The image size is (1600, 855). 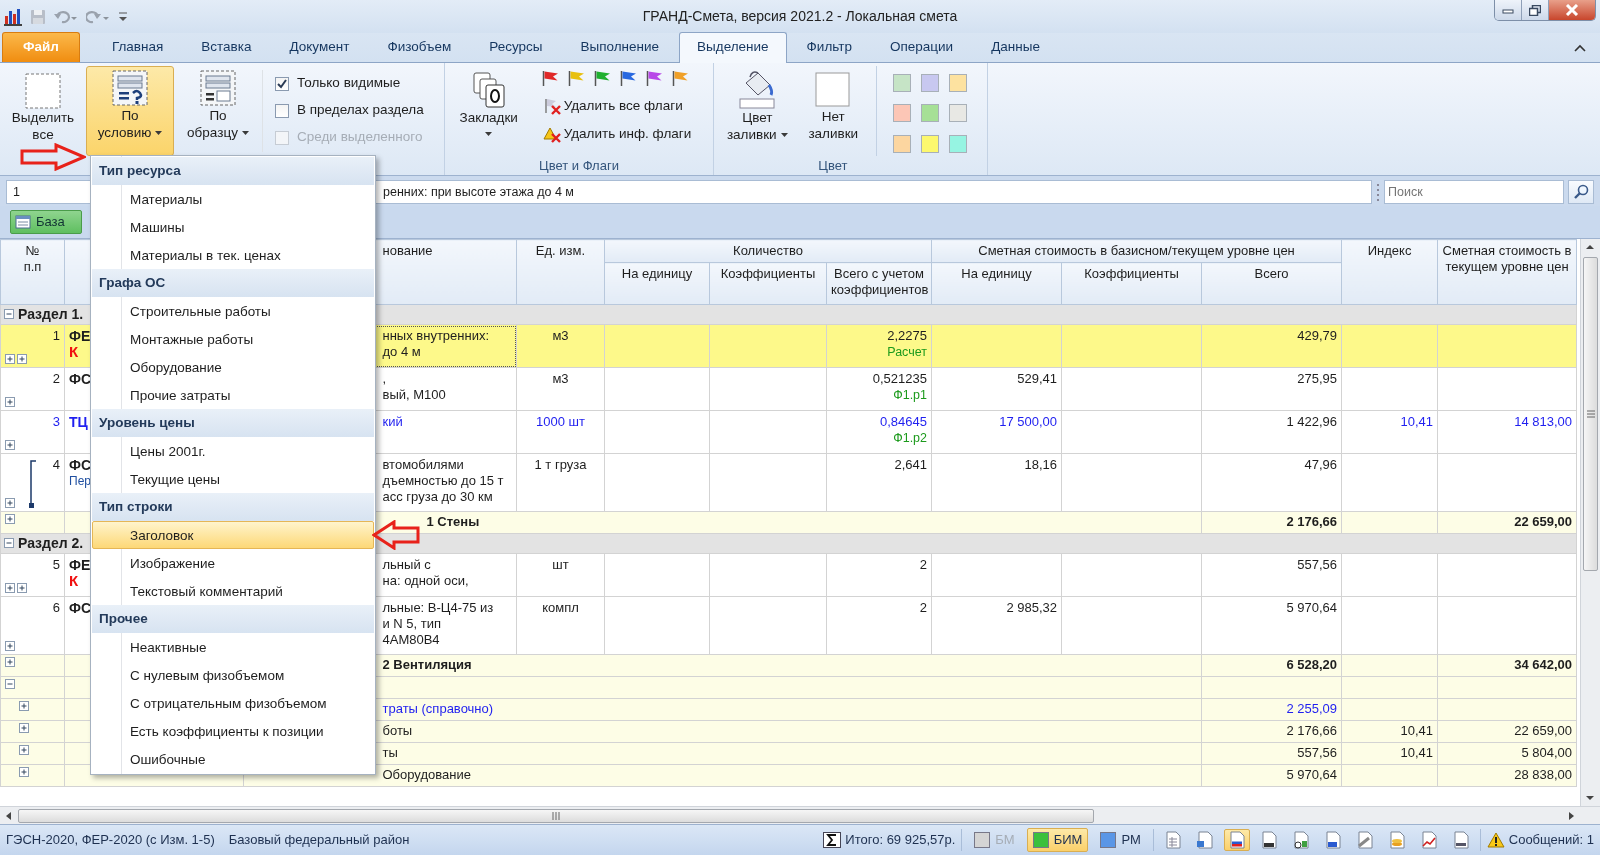 What do you see at coordinates (123, 16) in the screenshot?
I see `customize-icon` at bounding box center [123, 16].